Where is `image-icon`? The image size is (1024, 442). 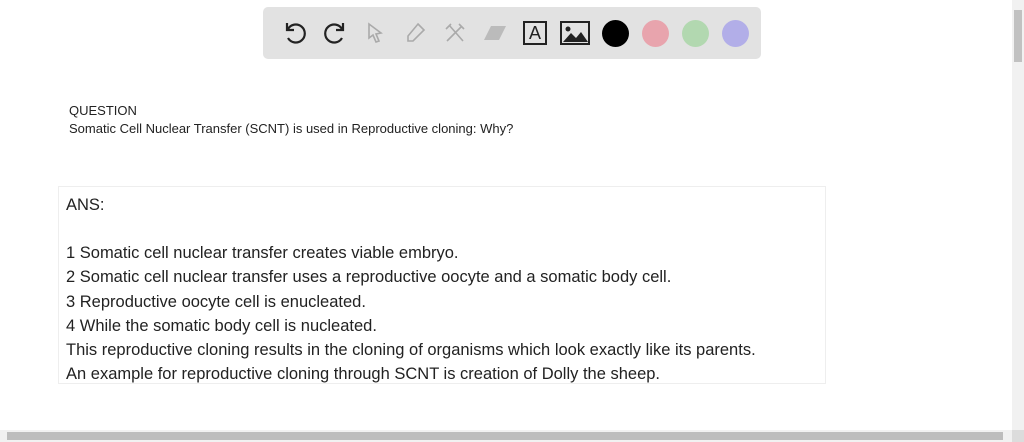 image-icon is located at coordinates (575, 33).